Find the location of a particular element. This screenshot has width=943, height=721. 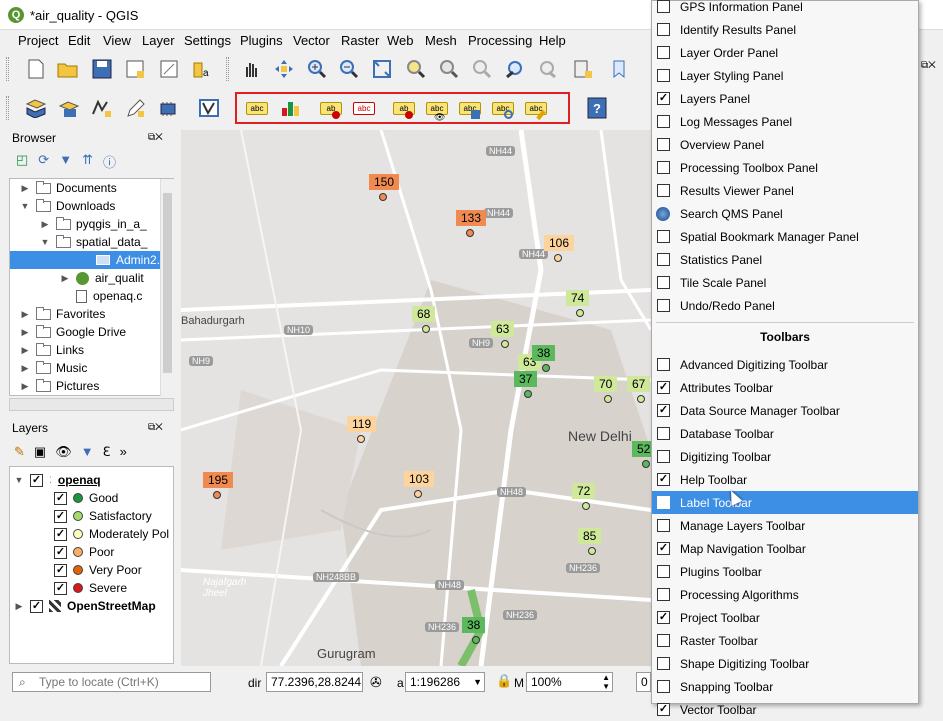

add-group-icon: ▣ is located at coordinates (40, 452).